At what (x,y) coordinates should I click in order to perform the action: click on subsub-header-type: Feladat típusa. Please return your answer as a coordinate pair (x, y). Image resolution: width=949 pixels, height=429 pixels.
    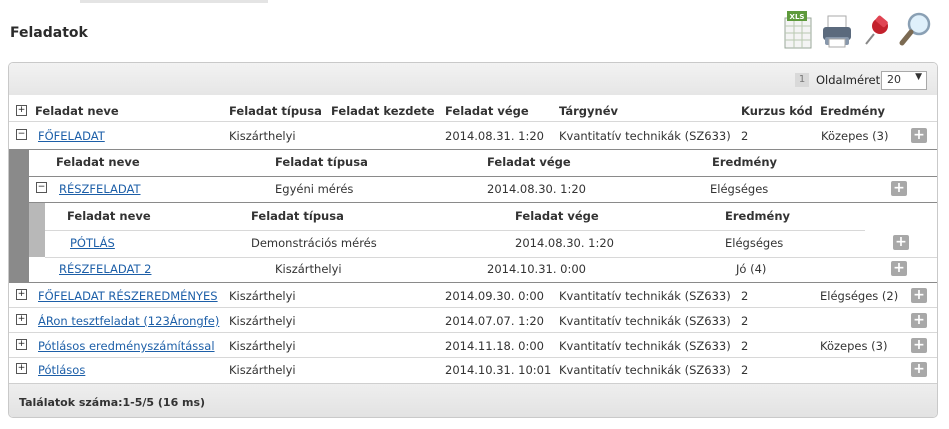
    Looking at the image, I should click on (297, 216).